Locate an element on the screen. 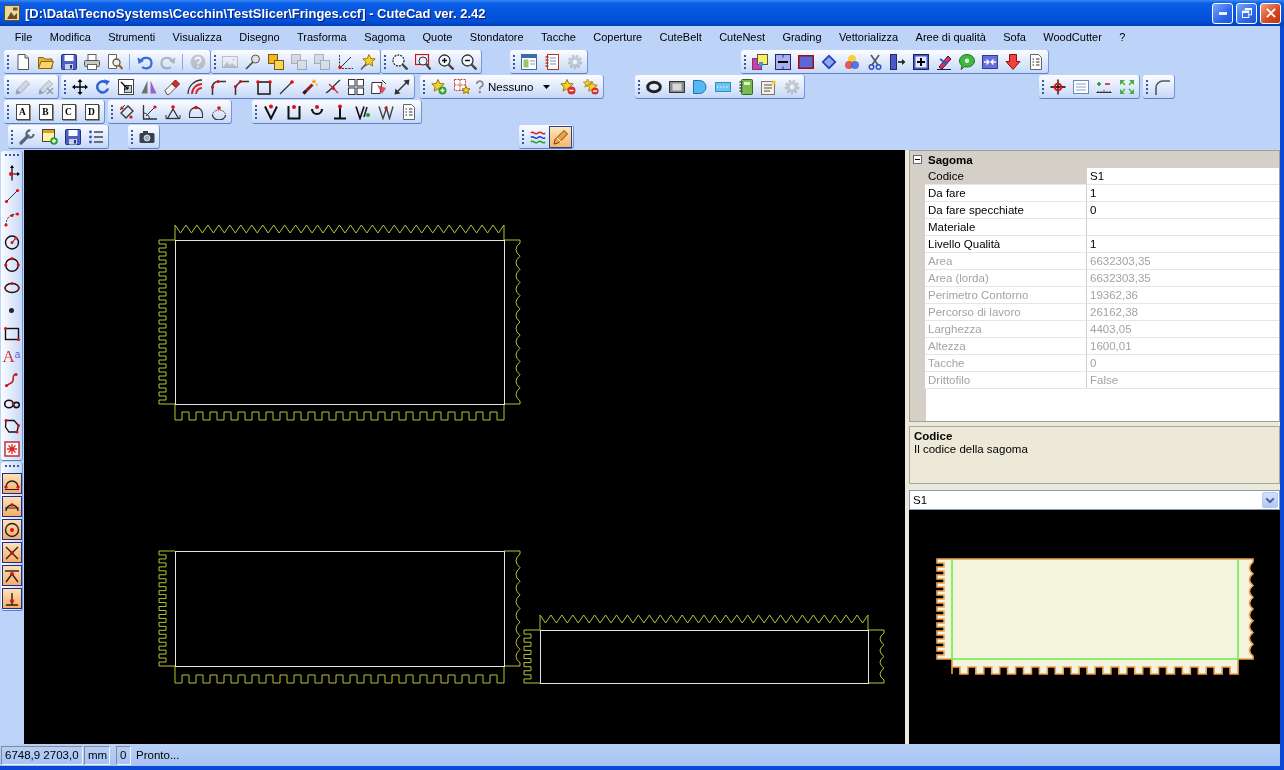 This screenshot has width=1284, height=770. document-icon is located at coordinates (22, 61).